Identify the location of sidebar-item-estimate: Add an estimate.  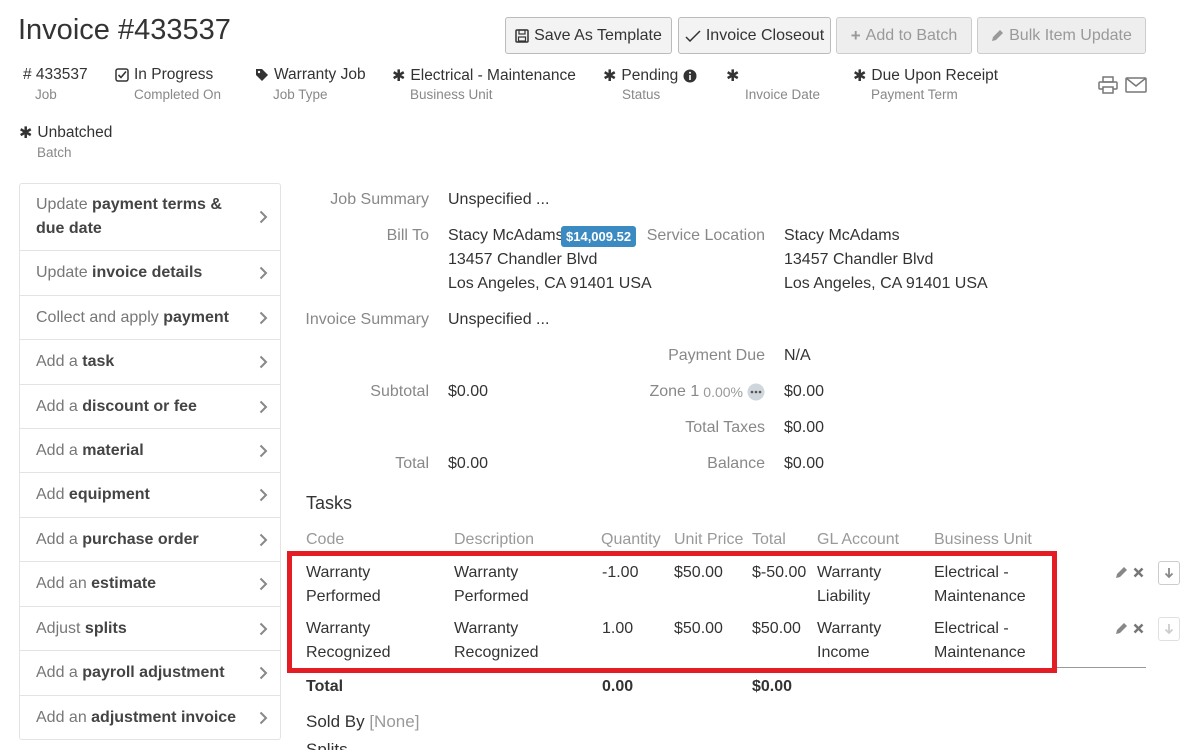
(150, 584).